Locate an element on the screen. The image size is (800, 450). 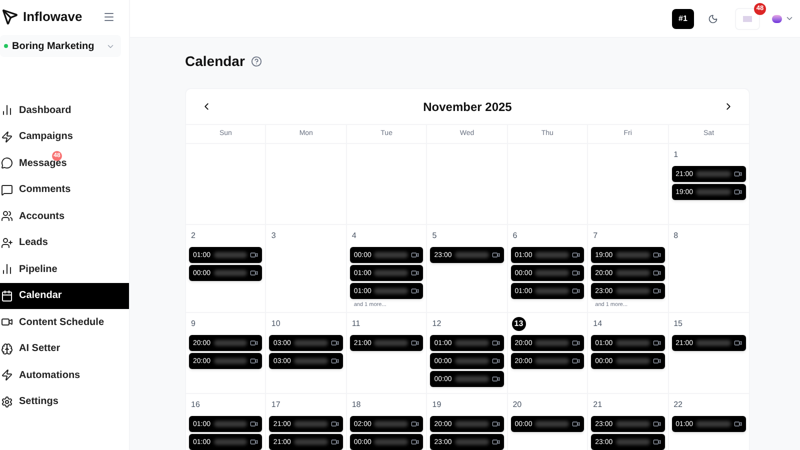
day-number: 6 is located at coordinates (515, 236).